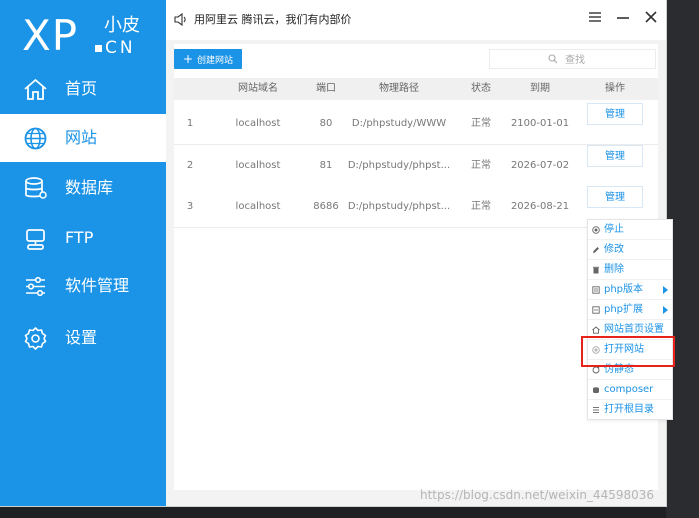 The image size is (699, 518). Describe the element at coordinates (326, 206) in the screenshot. I see `row-port: 8686` at that location.